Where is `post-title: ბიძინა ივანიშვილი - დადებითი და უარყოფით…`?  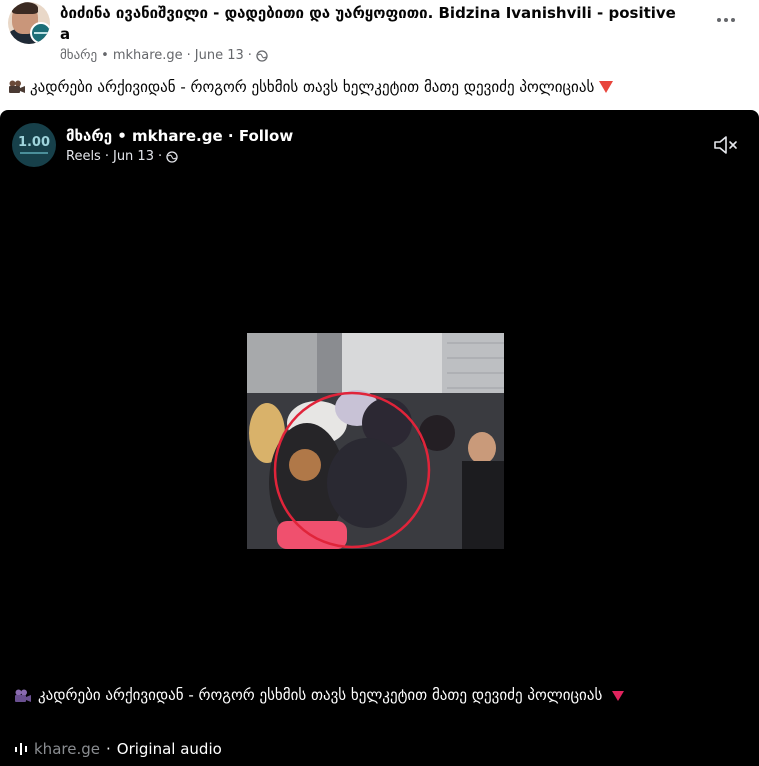
post-title: ბიძინა ივანიშვილი - დადებითი და უარყოფით… is located at coordinates (370, 24).